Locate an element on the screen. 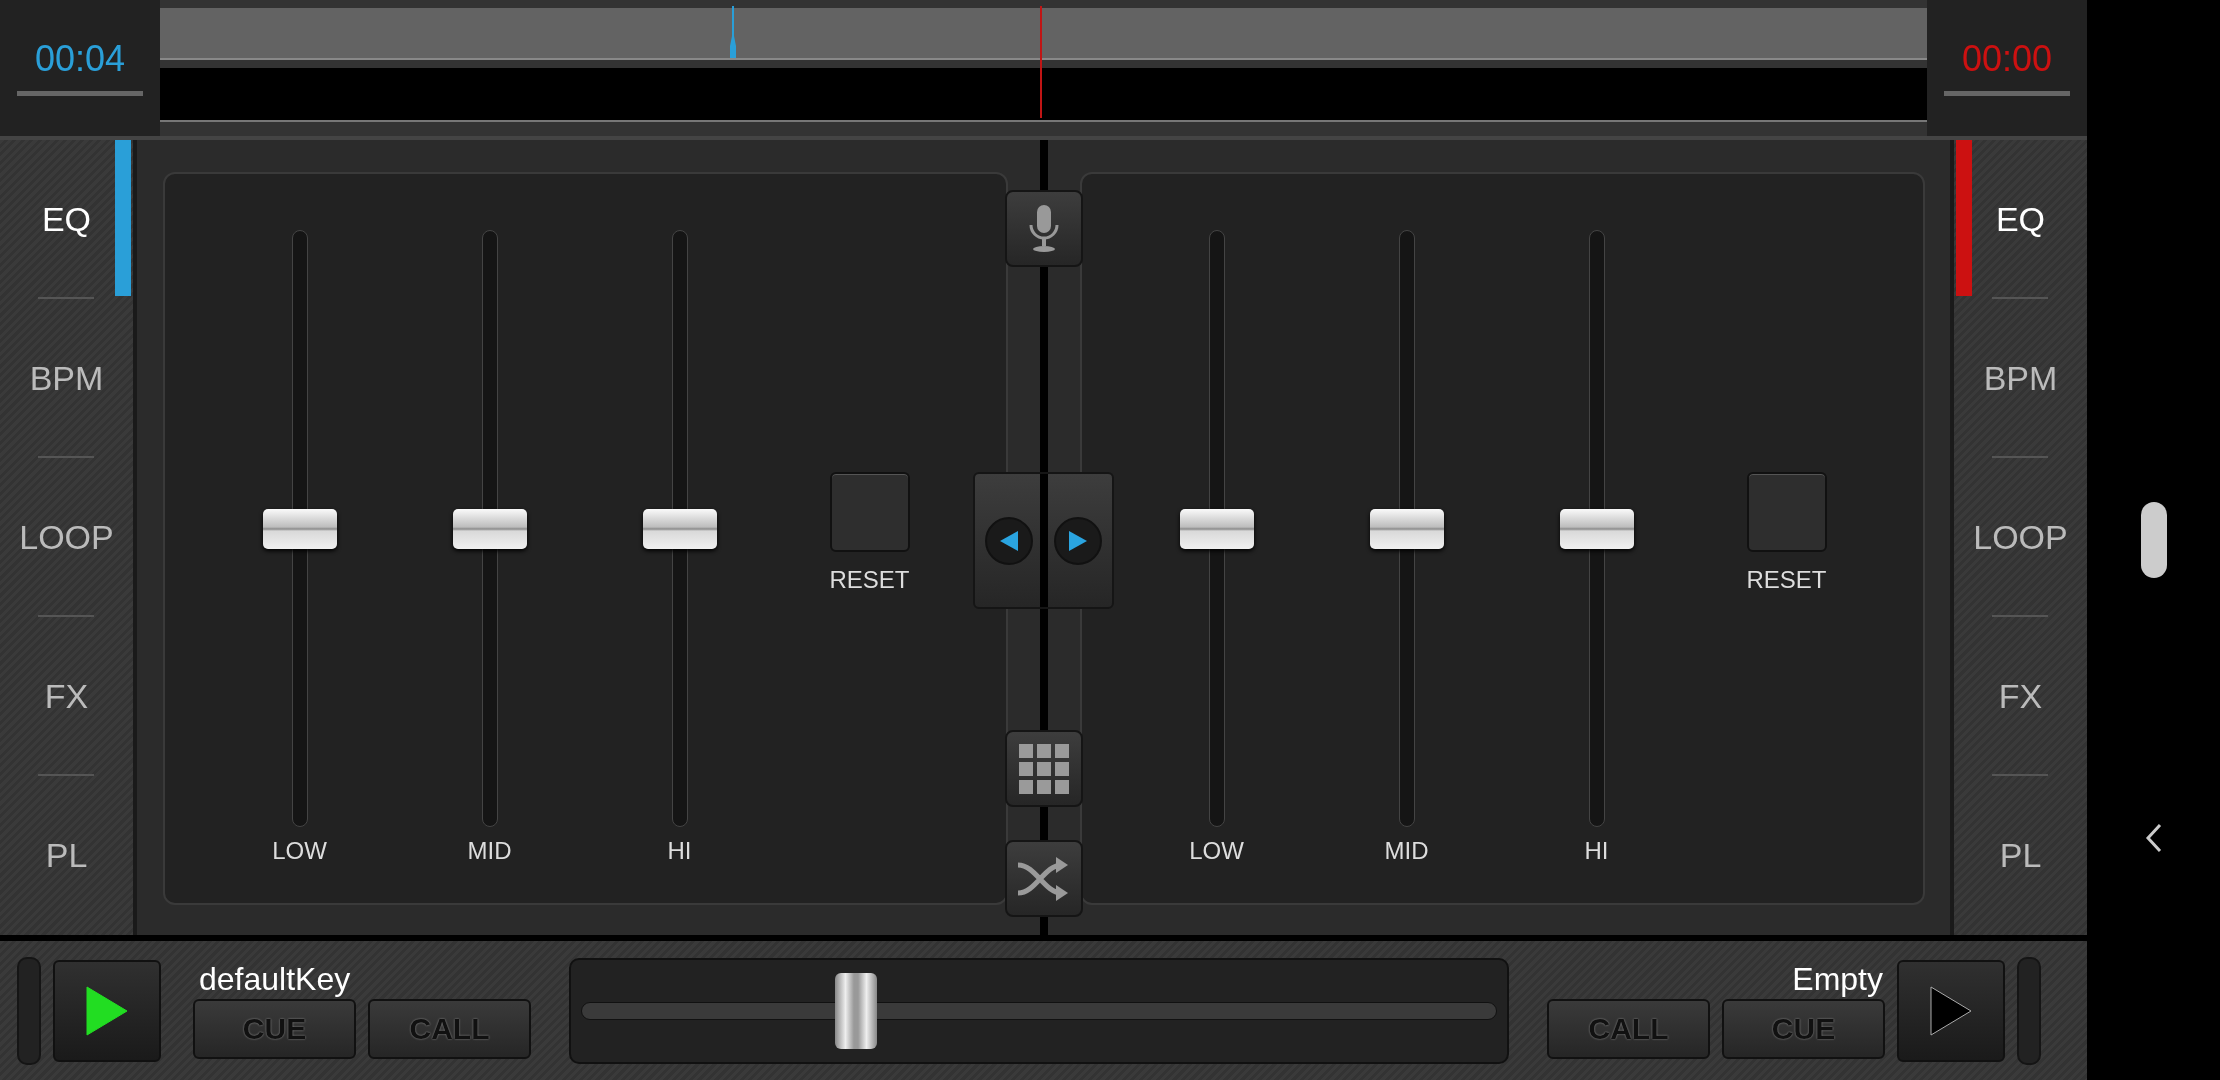  play-button is located at coordinates (107, 1010).